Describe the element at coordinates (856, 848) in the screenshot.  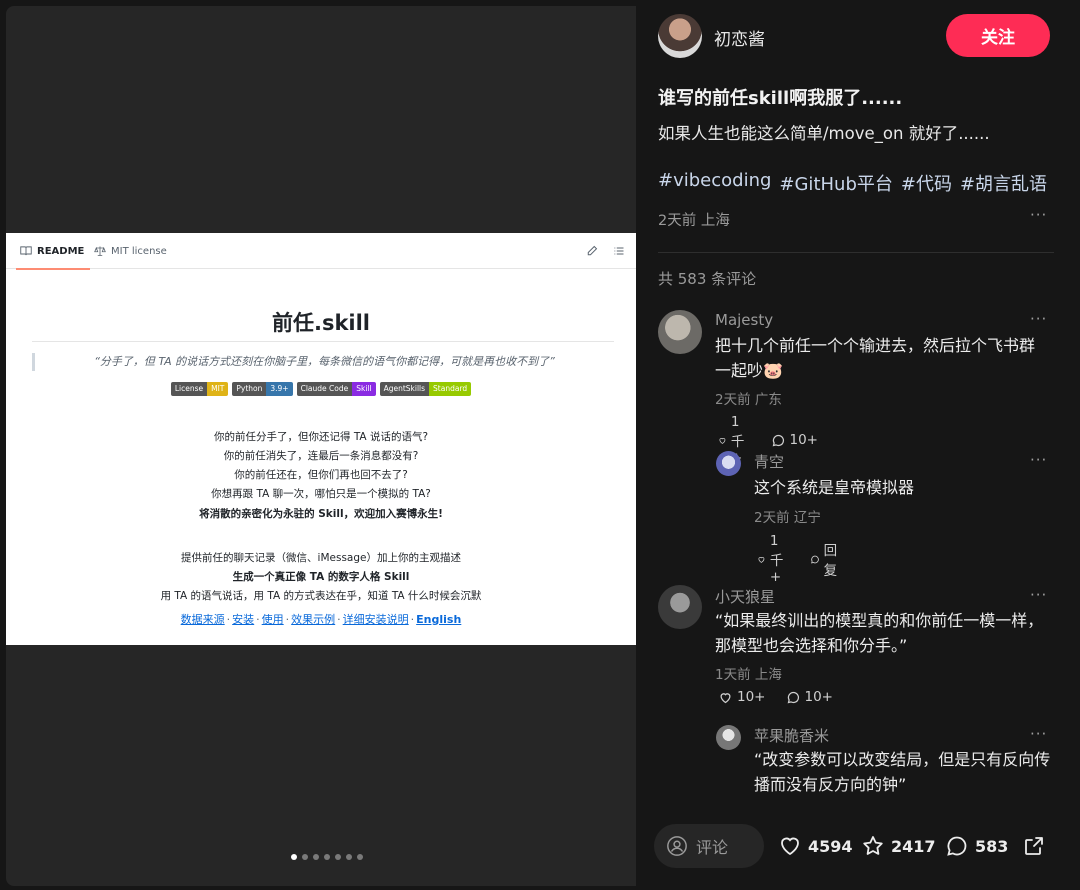
I see `bottom-action-bar: 评论 4594 2417 583` at that location.